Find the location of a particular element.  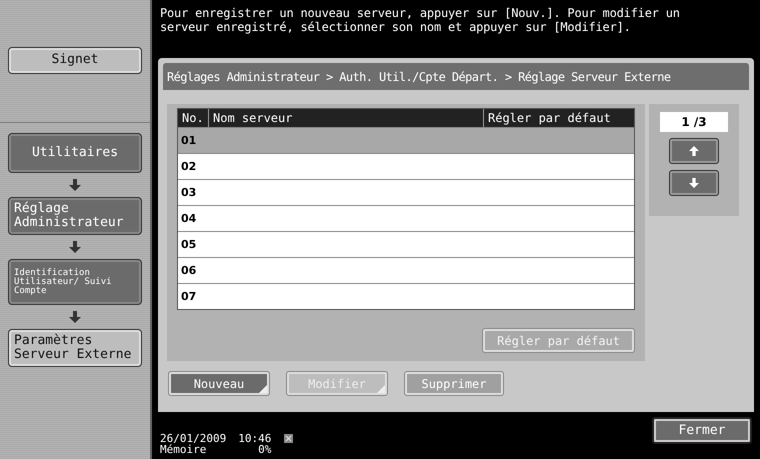

status-date: 26/01/2009 is located at coordinates (193, 438).